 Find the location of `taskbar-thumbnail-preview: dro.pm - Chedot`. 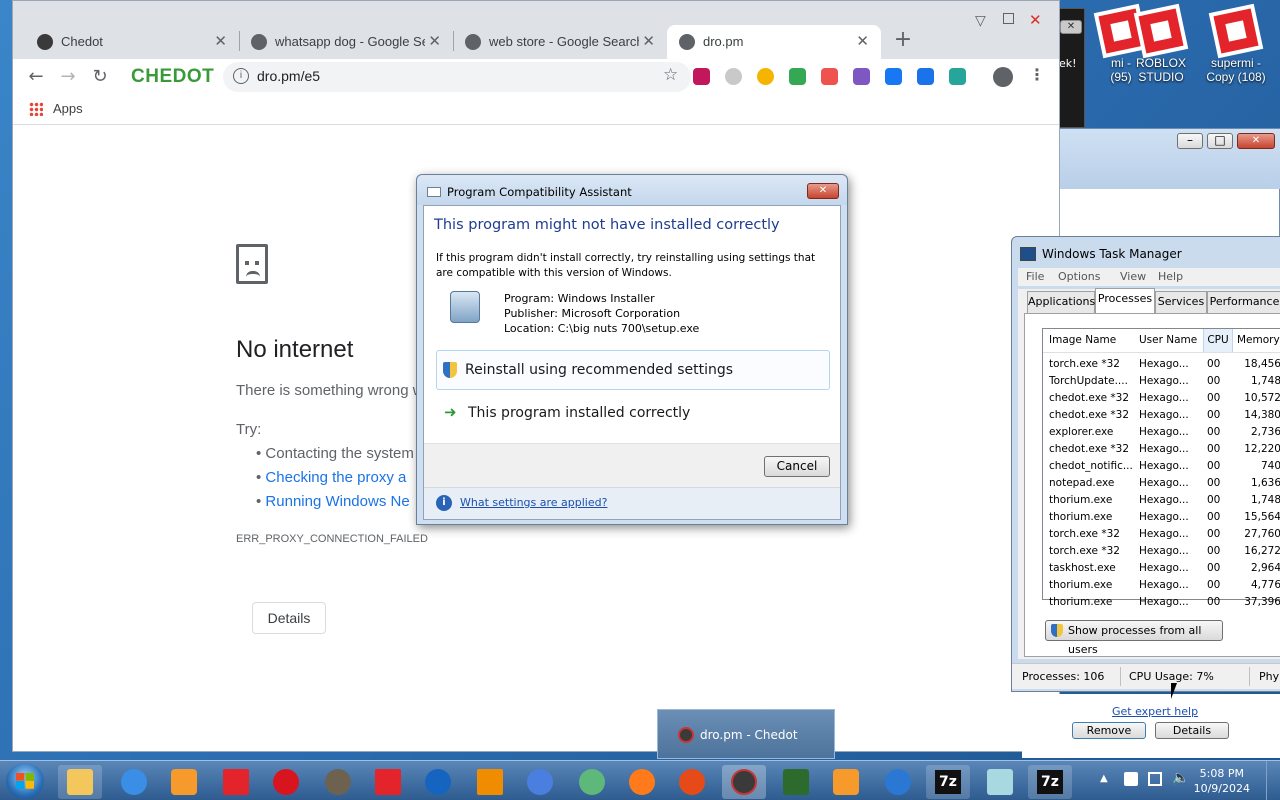

taskbar-thumbnail-preview: dro.pm - Chedot is located at coordinates (746, 734).